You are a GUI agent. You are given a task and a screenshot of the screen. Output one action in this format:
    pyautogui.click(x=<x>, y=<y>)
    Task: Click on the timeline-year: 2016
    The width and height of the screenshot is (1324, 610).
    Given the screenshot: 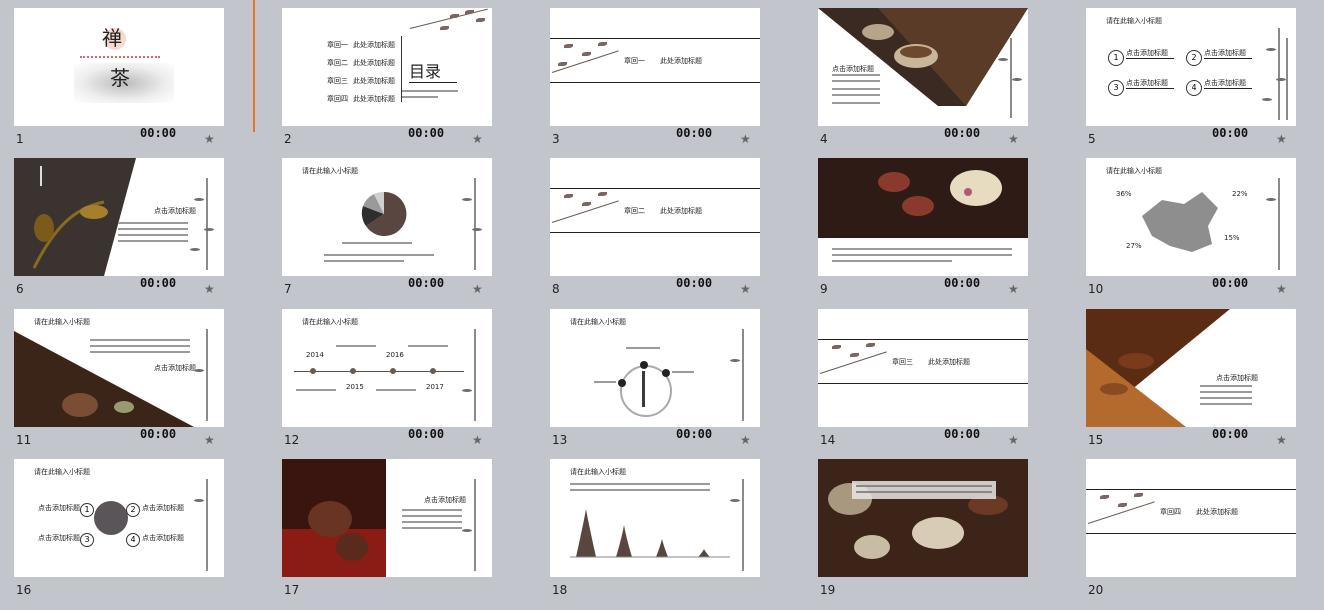 What is the action you would take?
    pyautogui.click(x=395, y=355)
    